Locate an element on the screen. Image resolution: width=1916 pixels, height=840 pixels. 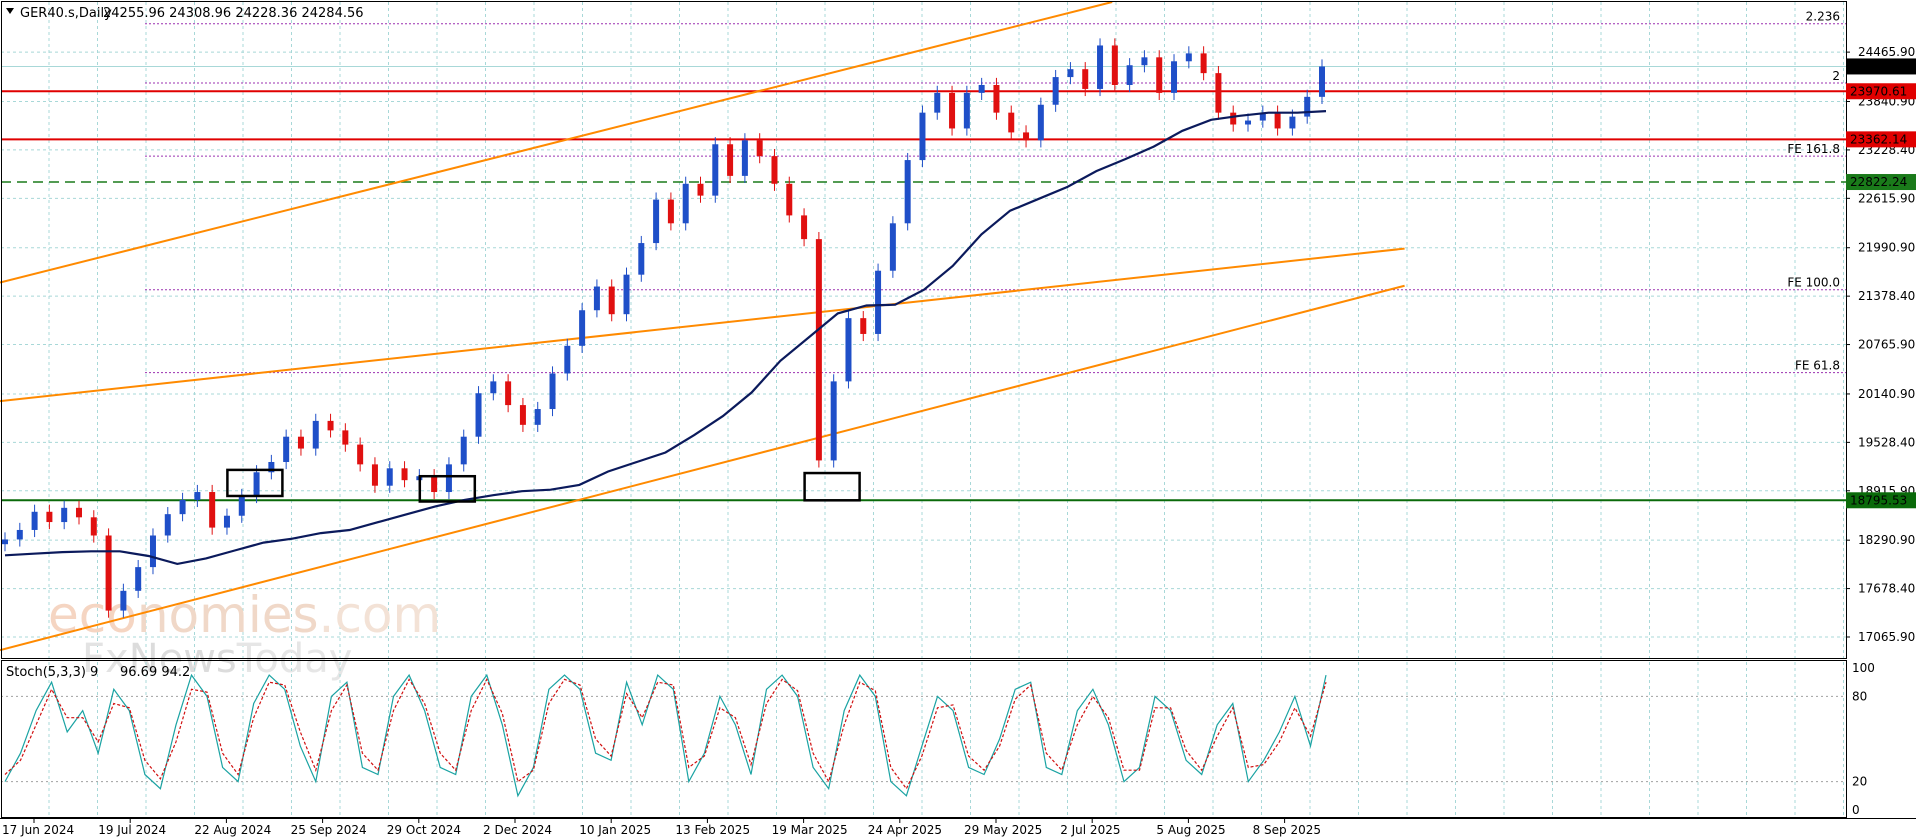
x-tick-label: 29 May 2025 is located at coordinates (1003, 830).